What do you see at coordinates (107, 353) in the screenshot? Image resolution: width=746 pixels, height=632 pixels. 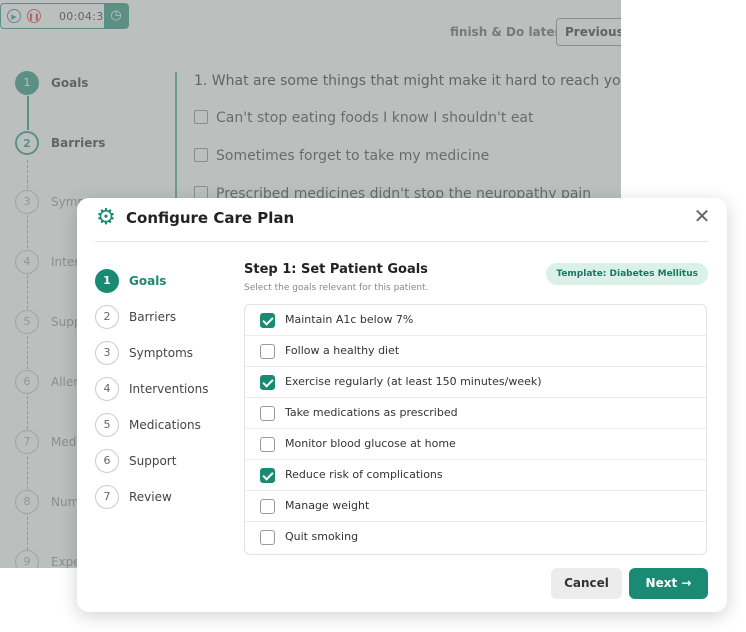 I see `step-number: 3` at bounding box center [107, 353].